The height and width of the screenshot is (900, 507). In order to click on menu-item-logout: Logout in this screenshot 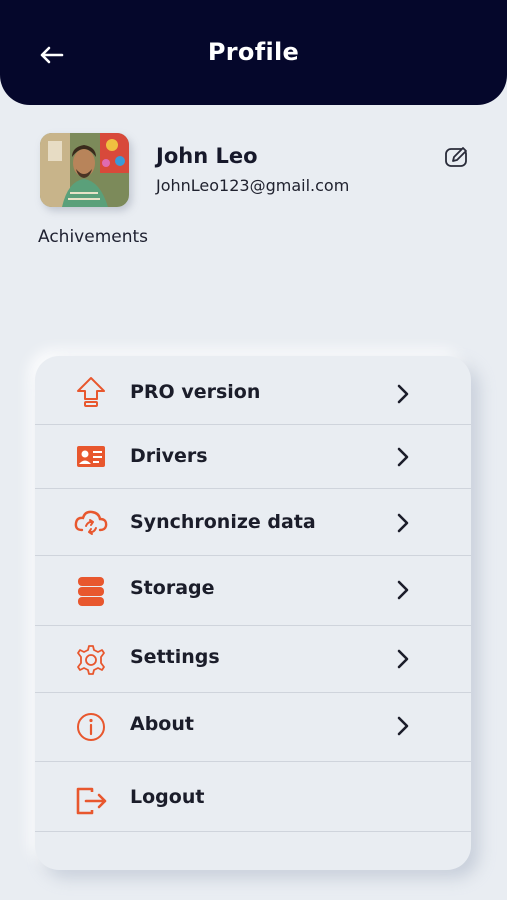, I will do `click(253, 797)`.